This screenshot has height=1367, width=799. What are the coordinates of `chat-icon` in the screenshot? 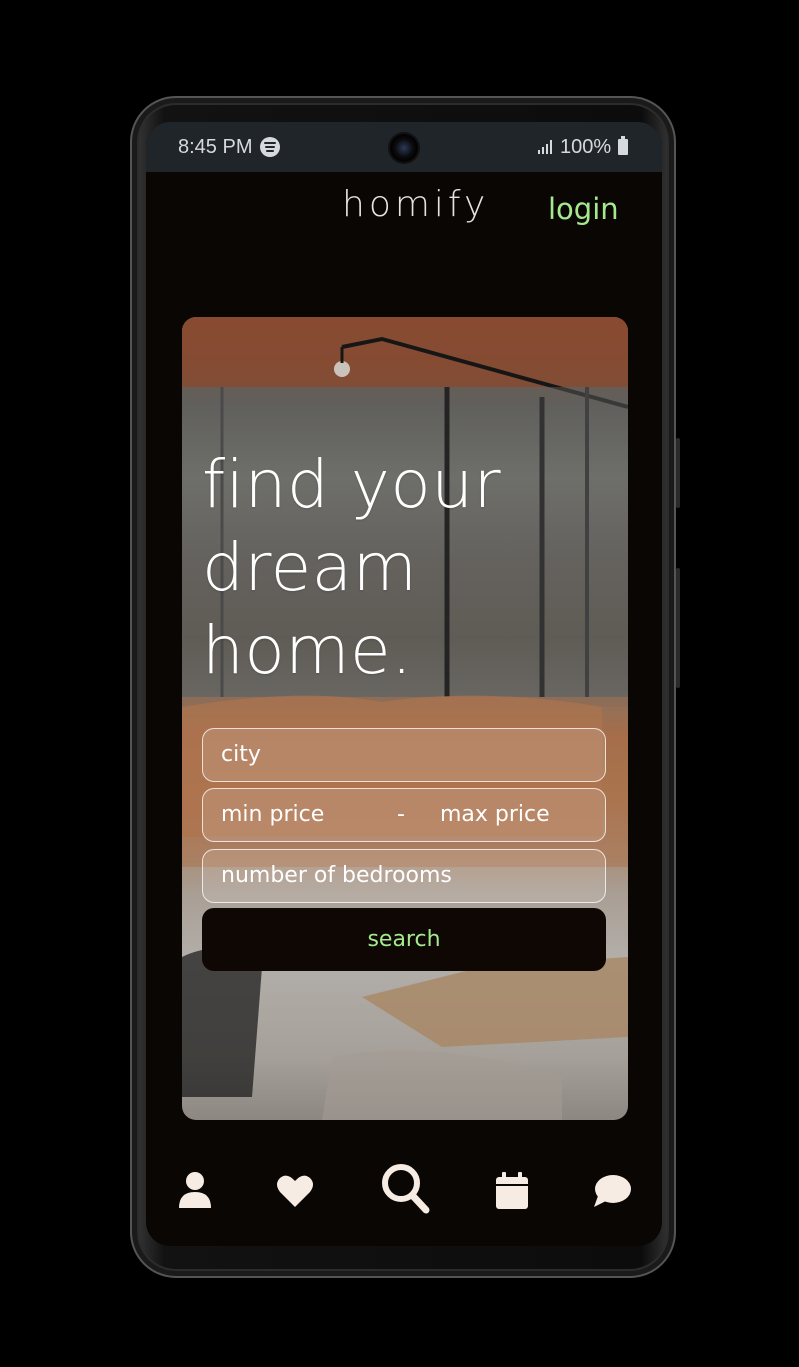 It's located at (612, 1191).